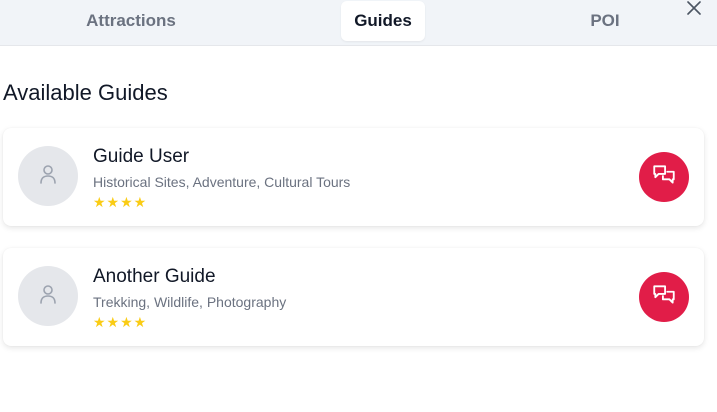  Describe the element at coordinates (154, 276) in the screenshot. I see `guide-name: Another Guide` at that location.